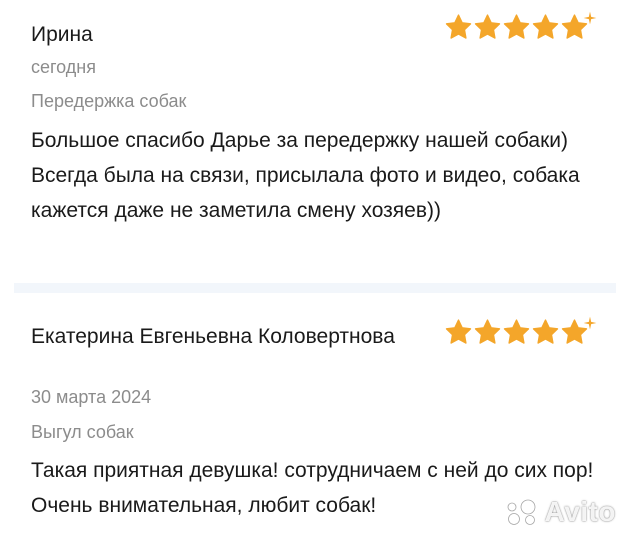 The image size is (630, 540). What do you see at coordinates (315, 288) in the screenshot?
I see `review-divider` at bounding box center [315, 288].